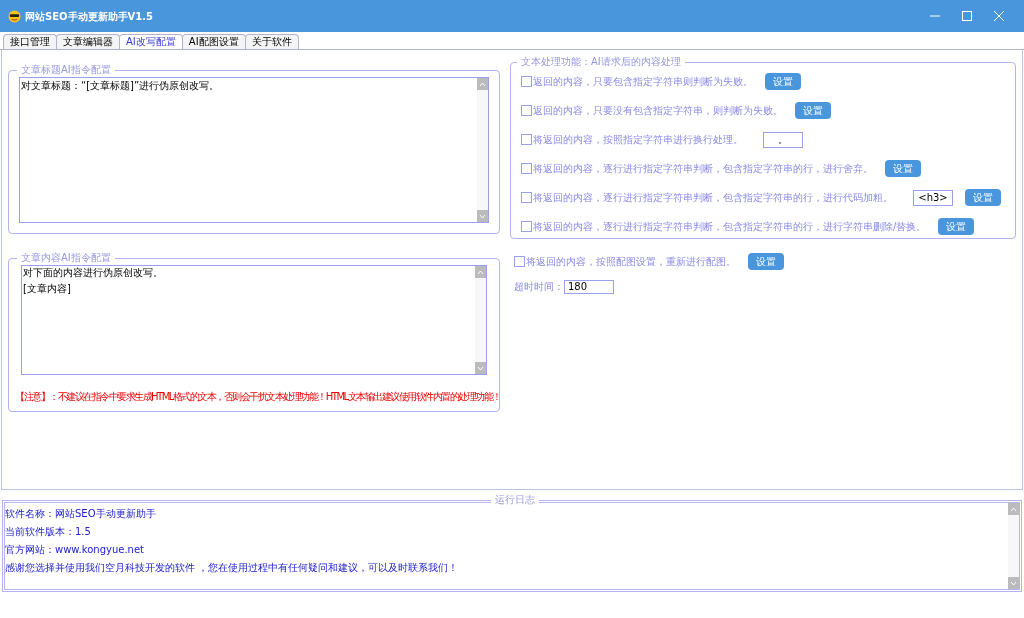  Describe the element at coordinates (254, 320) in the screenshot. I see `prompt-text-area: 对下面的内容进行伪原创改写。 [文章内容]` at that location.